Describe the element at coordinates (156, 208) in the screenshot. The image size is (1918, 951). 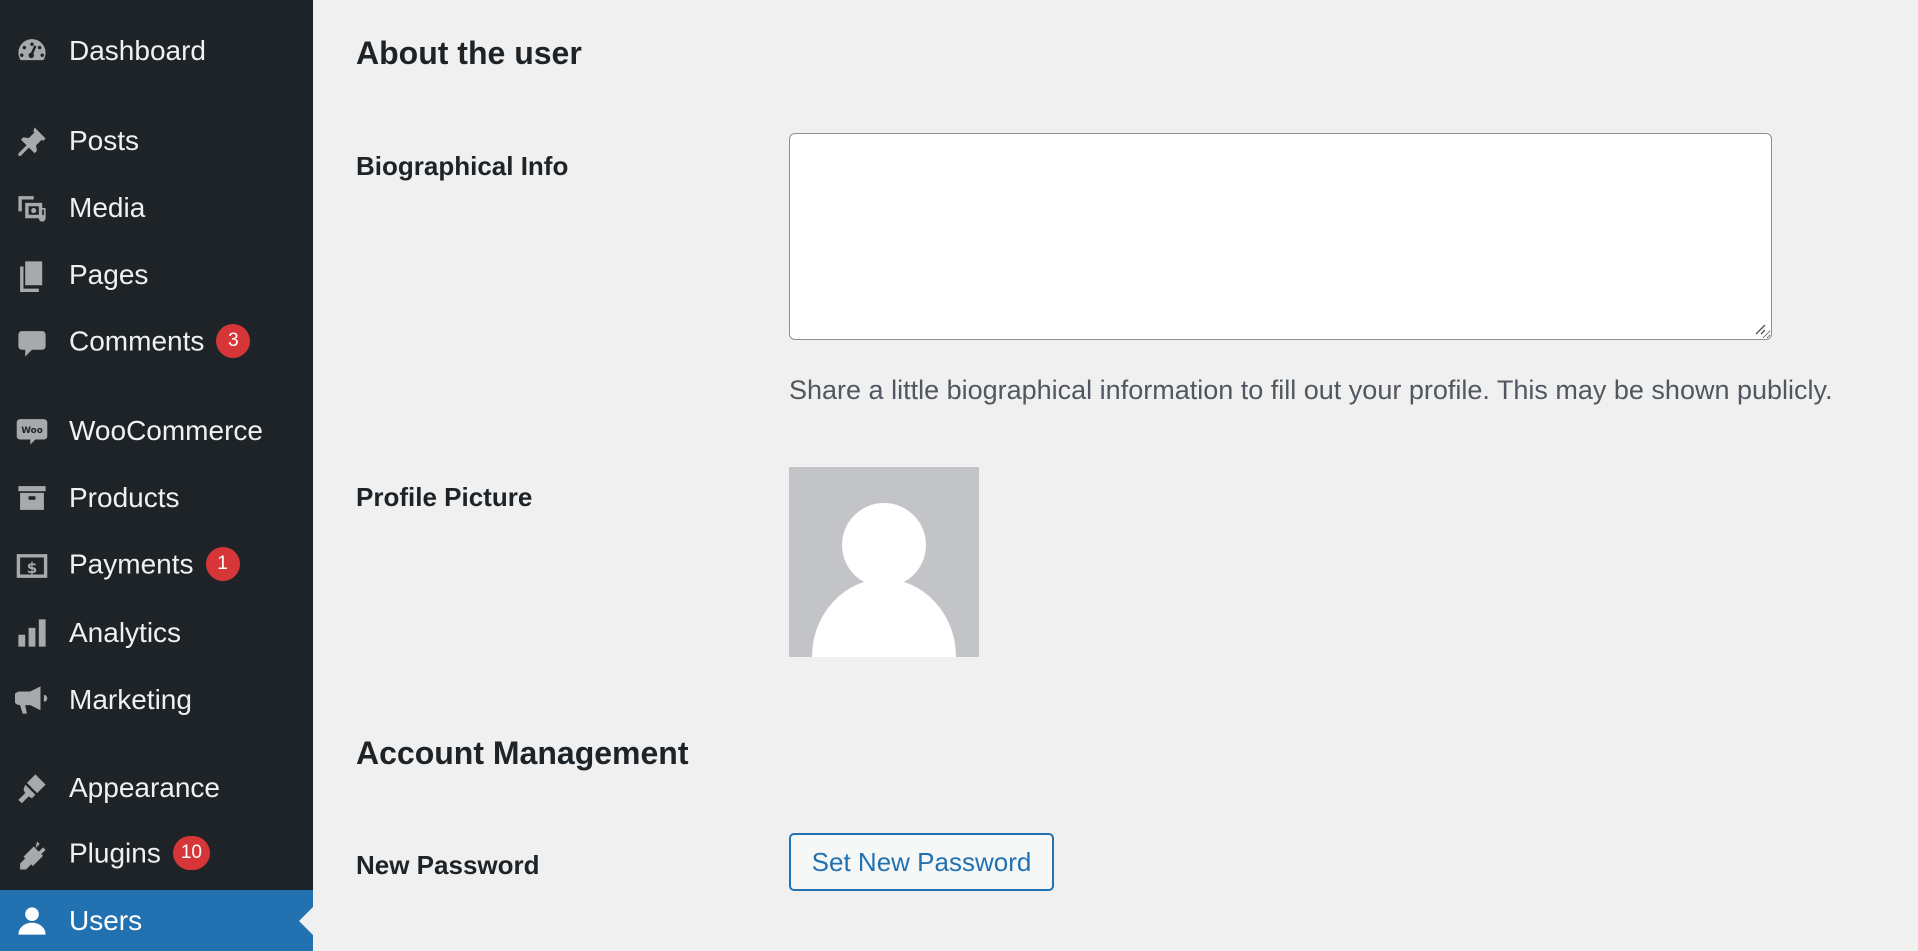
I see `sidebar-item-media: Media` at that location.